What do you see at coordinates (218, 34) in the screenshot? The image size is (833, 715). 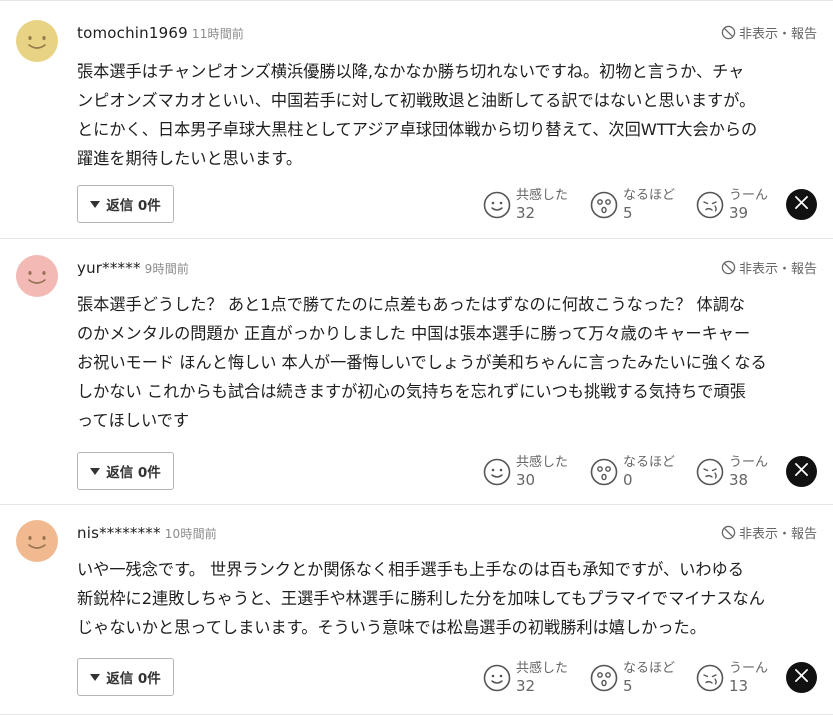 I see `comment-time: 11時間前` at bounding box center [218, 34].